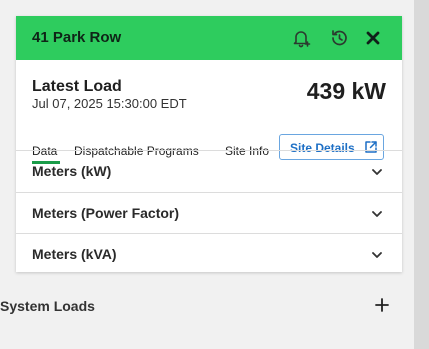  Describe the element at coordinates (373, 38) in the screenshot. I see `close-icon` at that location.